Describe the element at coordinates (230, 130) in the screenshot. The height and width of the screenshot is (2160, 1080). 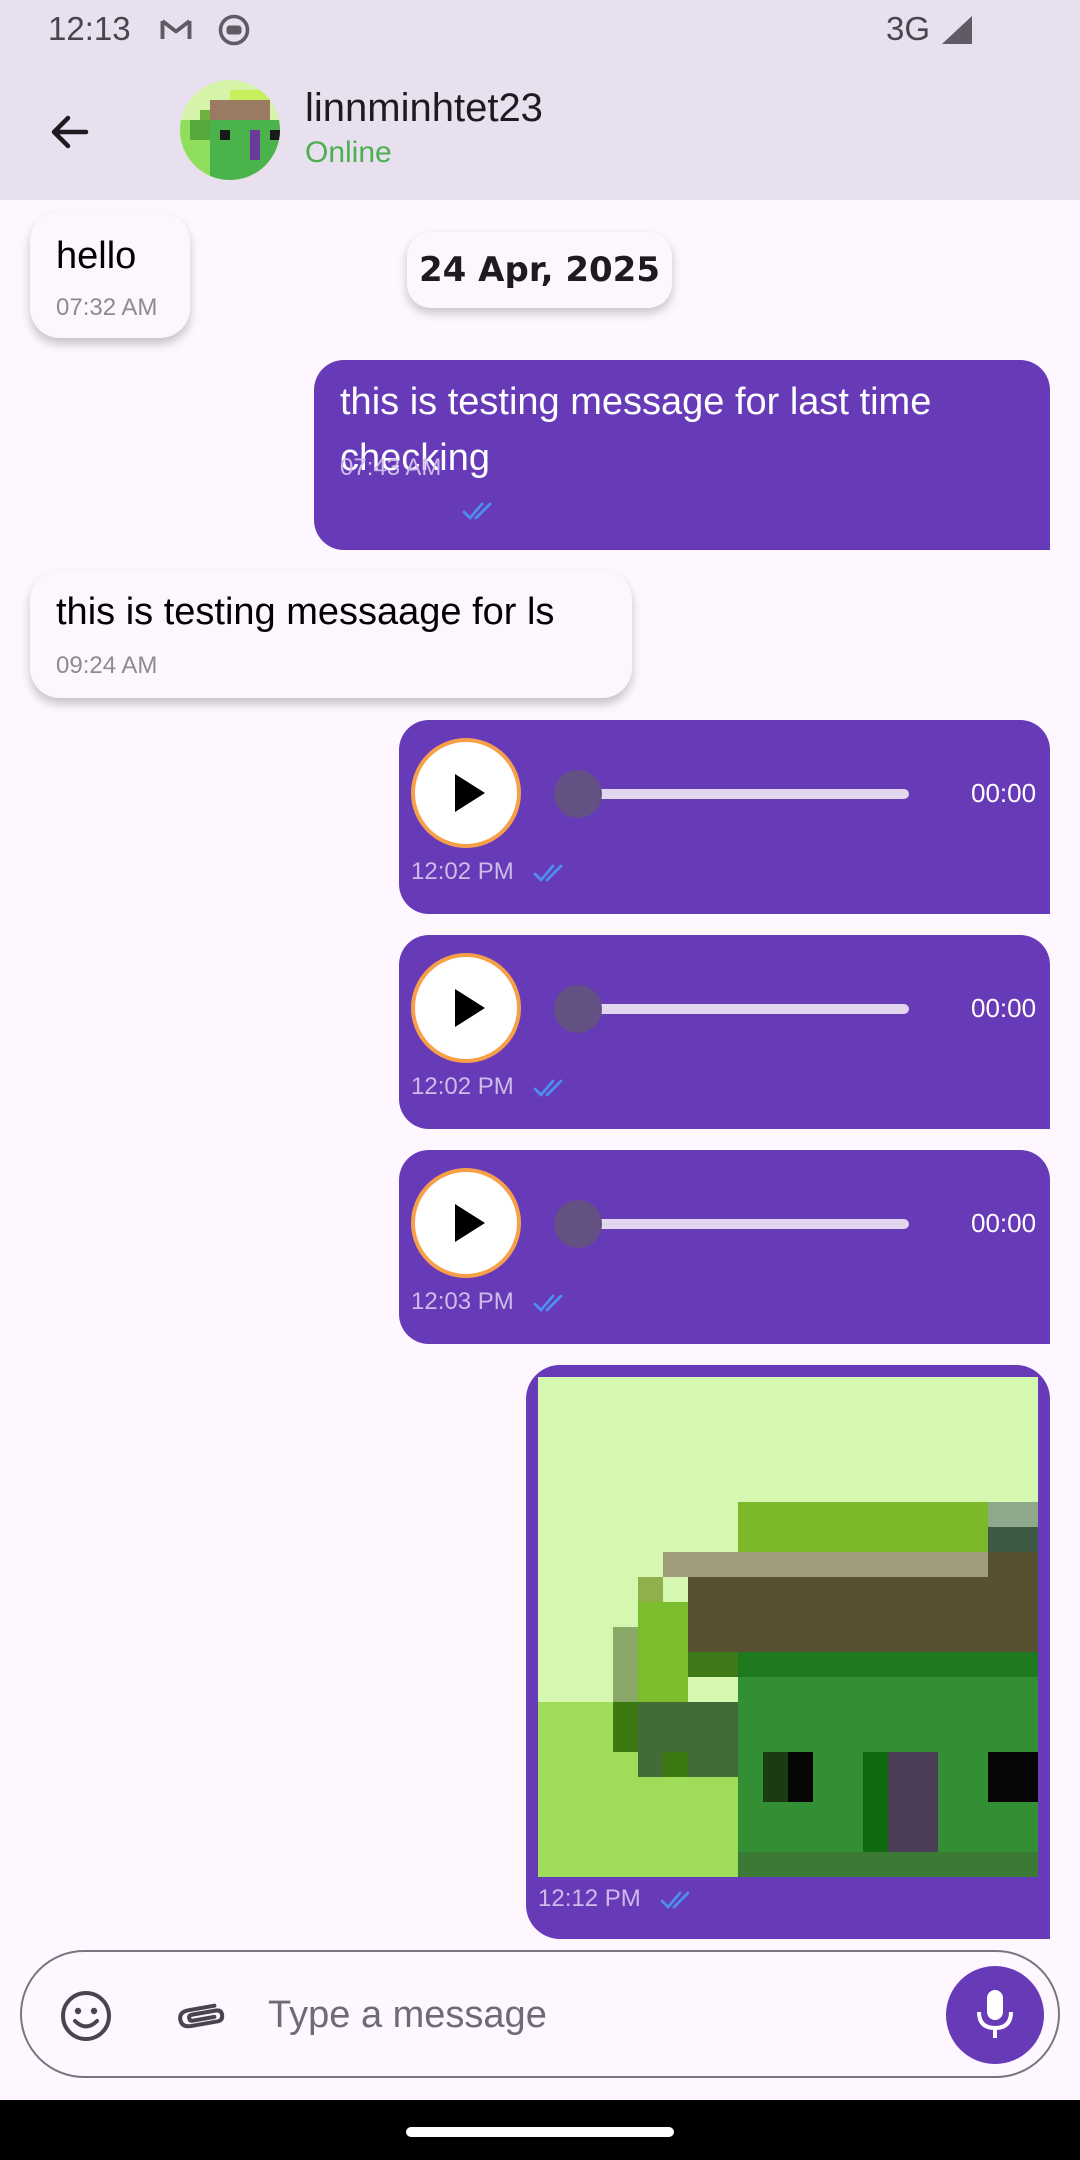
I see `avatar` at that location.